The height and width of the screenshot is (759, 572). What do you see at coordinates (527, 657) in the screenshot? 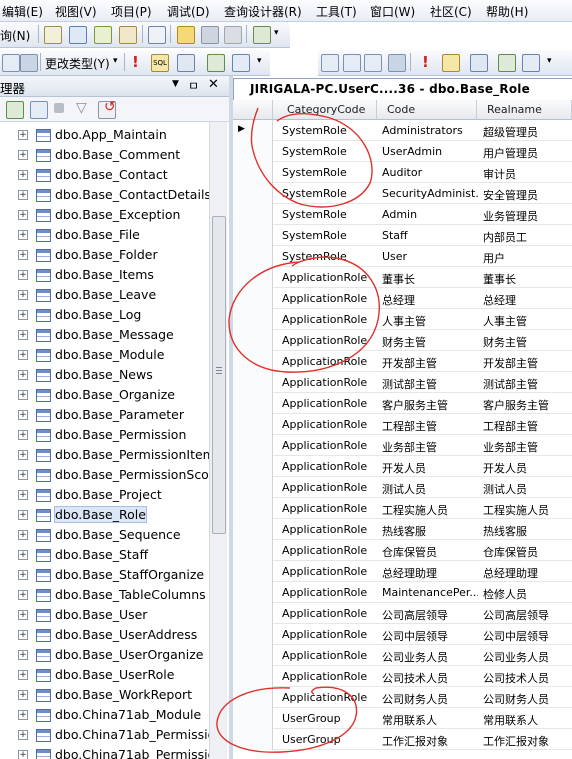
I see `grid-cell-realname: 公司业务人员` at bounding box center [527, 657].